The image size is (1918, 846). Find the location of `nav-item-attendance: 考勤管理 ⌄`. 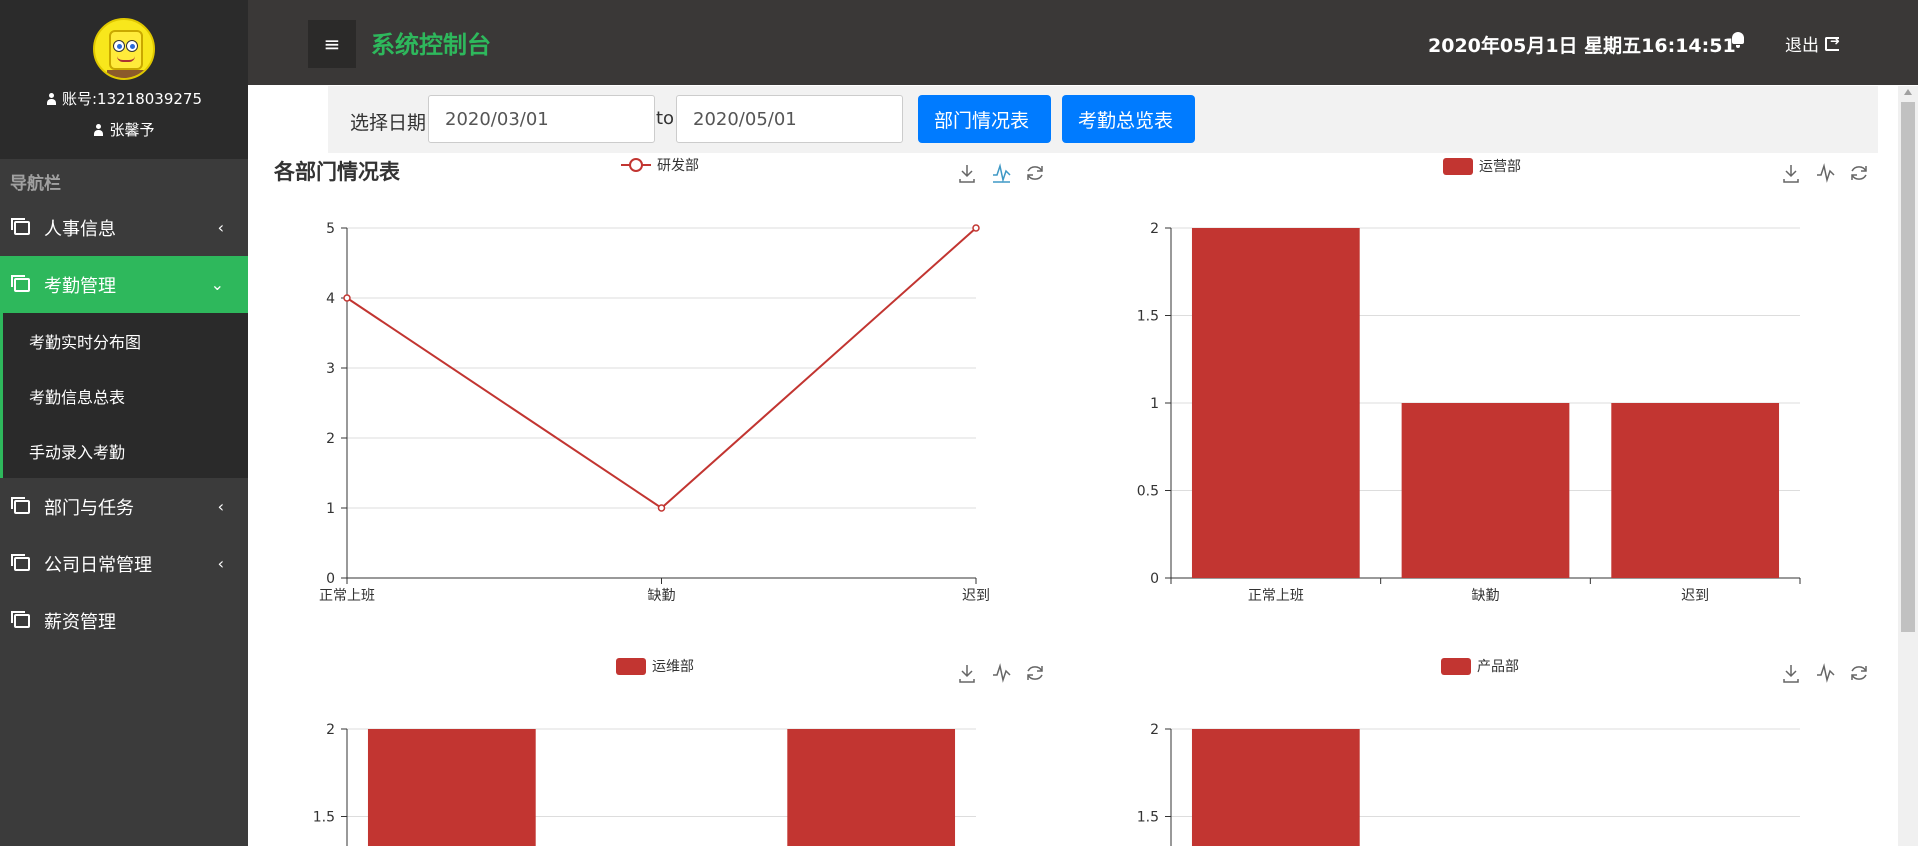

nav-item-attendance: 考勤管理 ⌄ is located at coordinates (124, 284).